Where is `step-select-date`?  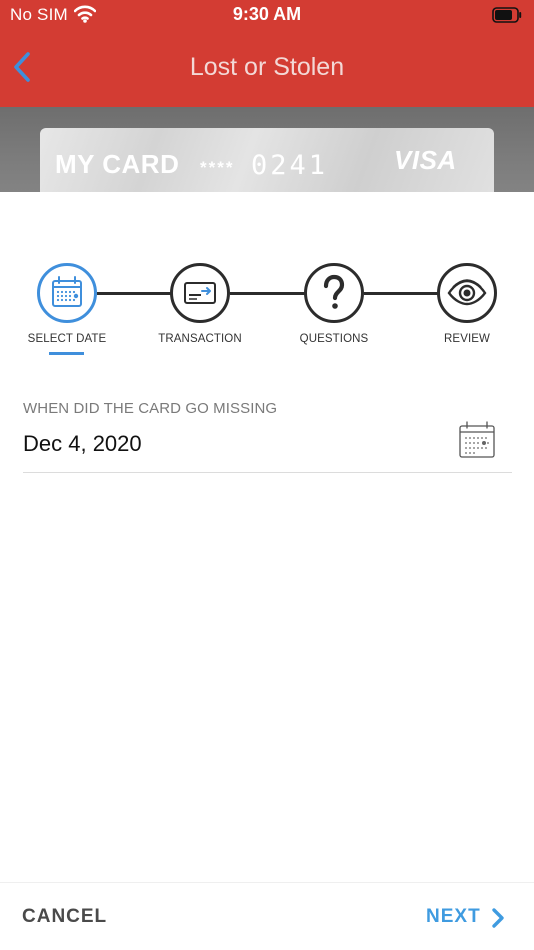
step-select-date is located at coordinates (67, 293).